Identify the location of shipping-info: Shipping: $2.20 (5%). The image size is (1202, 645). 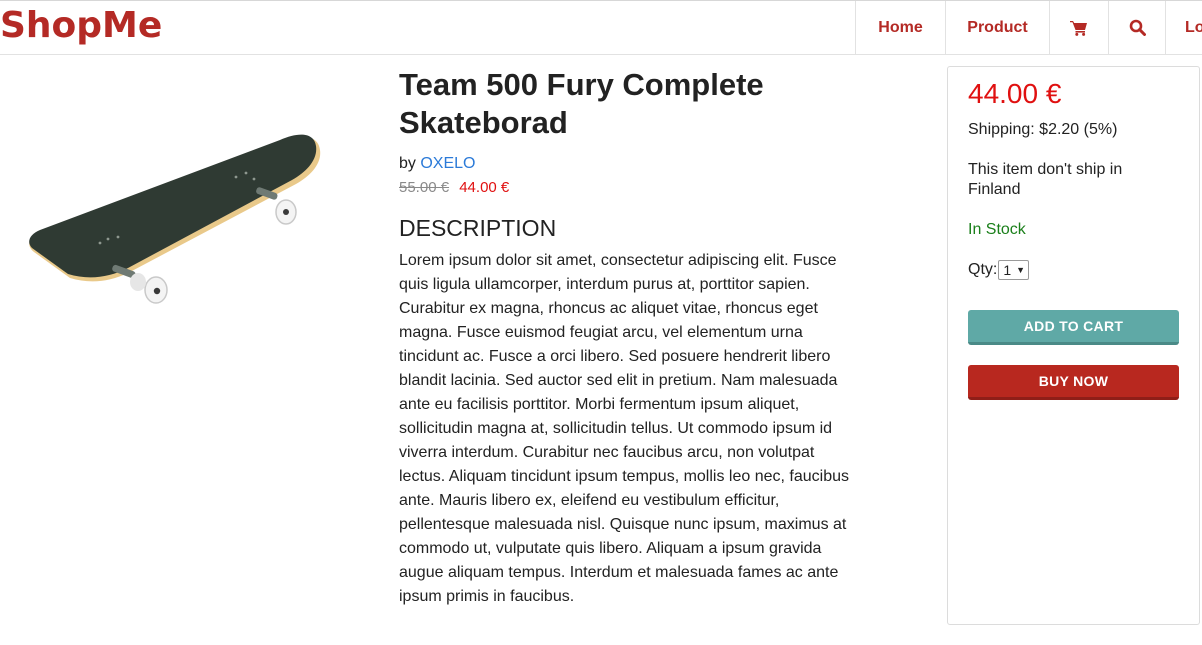
(1043, 129).